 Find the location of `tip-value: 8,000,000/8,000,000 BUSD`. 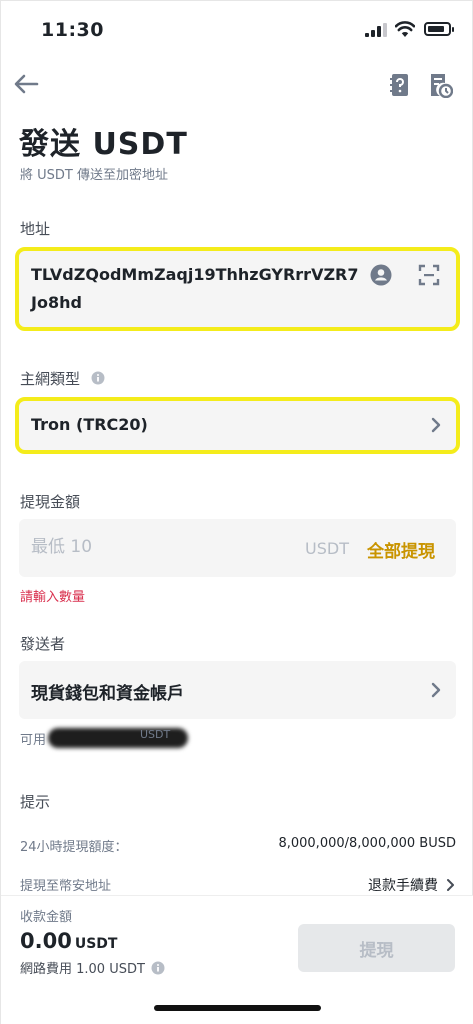

tip-value: 8,000,000/8,000,000 BUSD is located at coordinates (367, 843).